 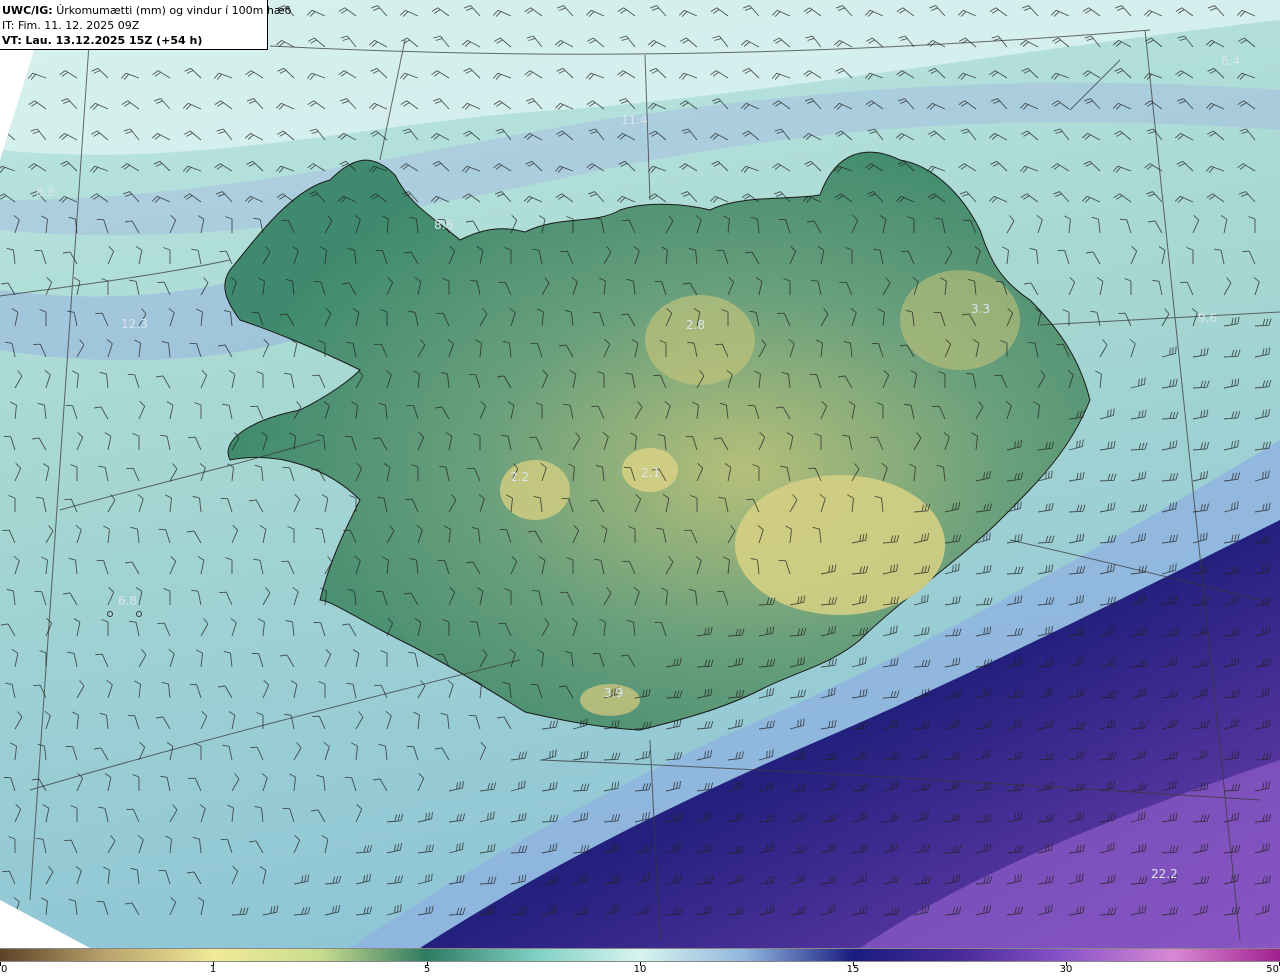 What do you see at coordinates (114, 40) in the screenshot?
I see `valid-time: Lau. 13.12.2025 15Z (+54 h)` at bounding box center [114, 40].